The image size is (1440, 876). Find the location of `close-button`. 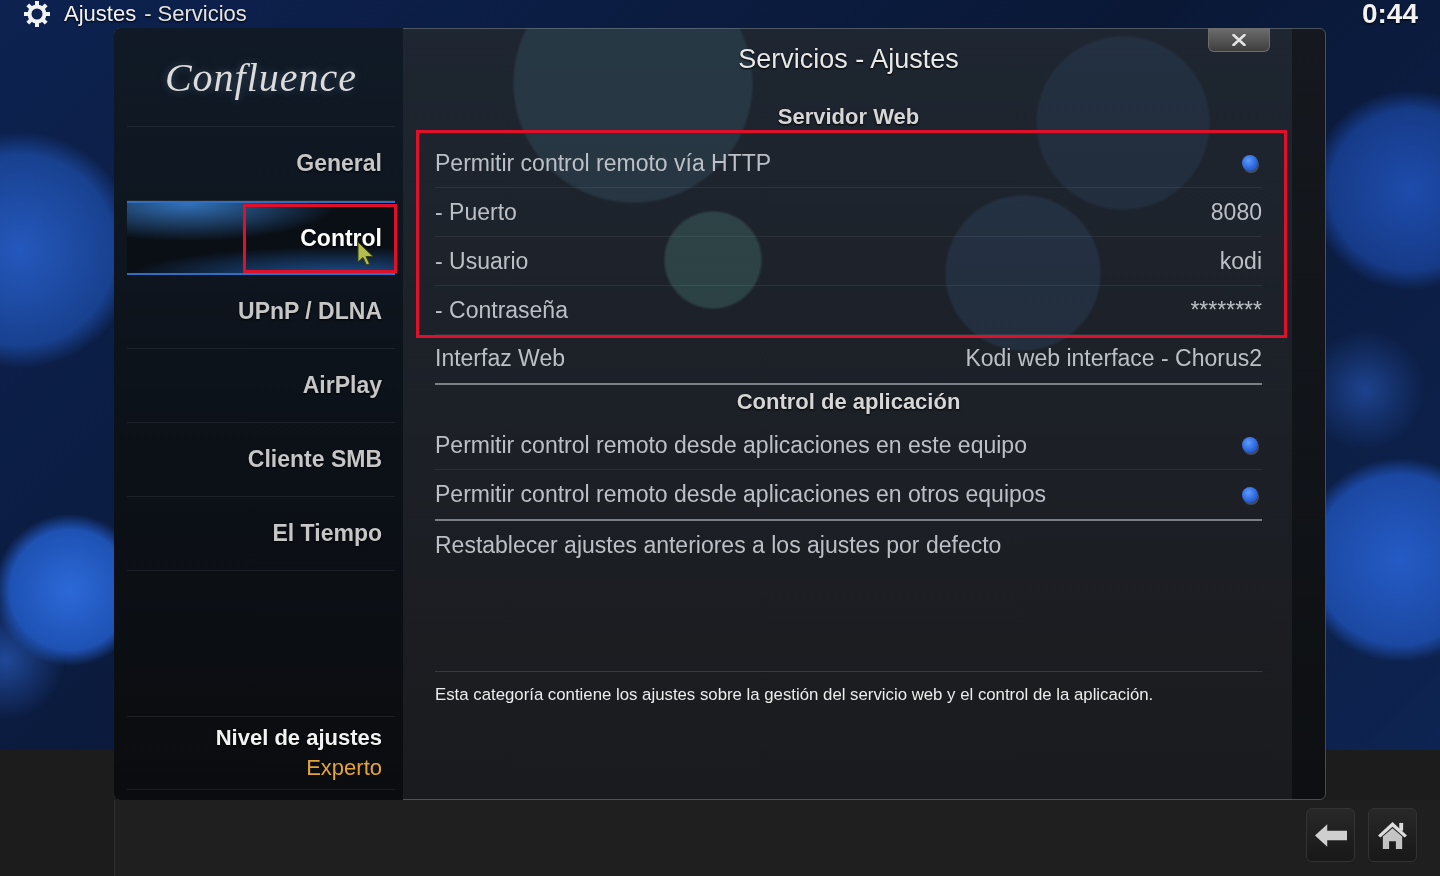

close-button is located at coordinates (1239, 40).